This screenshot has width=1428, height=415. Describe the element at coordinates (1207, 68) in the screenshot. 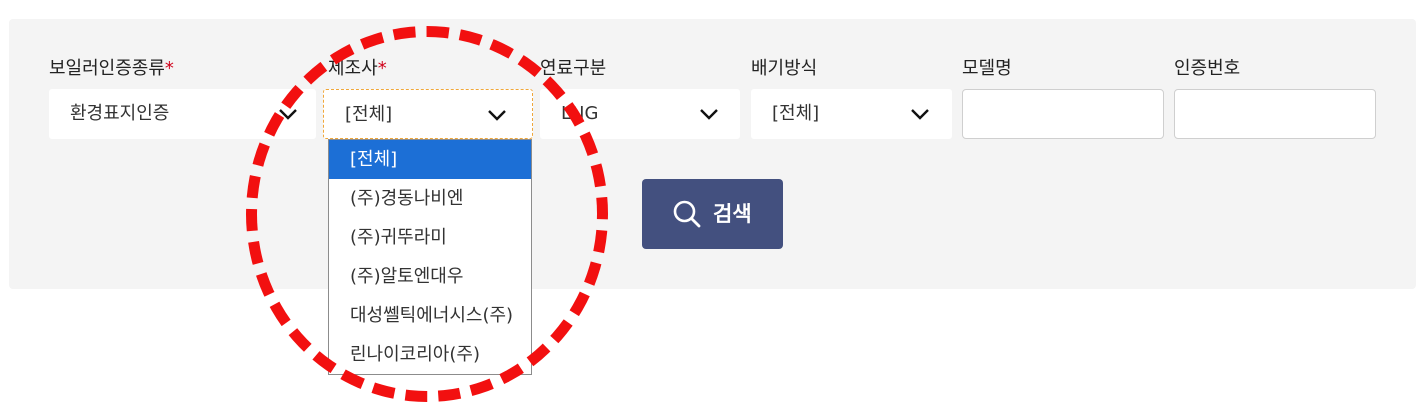

I see `cert-no-label: 인증번호` at that location.